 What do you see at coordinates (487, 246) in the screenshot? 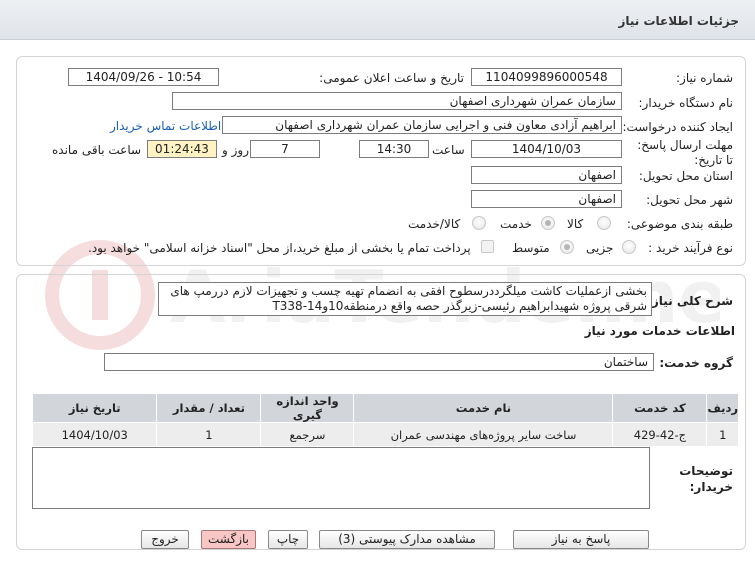
I see `treasury-payment-checkbox` at bounding box center [487, 246].